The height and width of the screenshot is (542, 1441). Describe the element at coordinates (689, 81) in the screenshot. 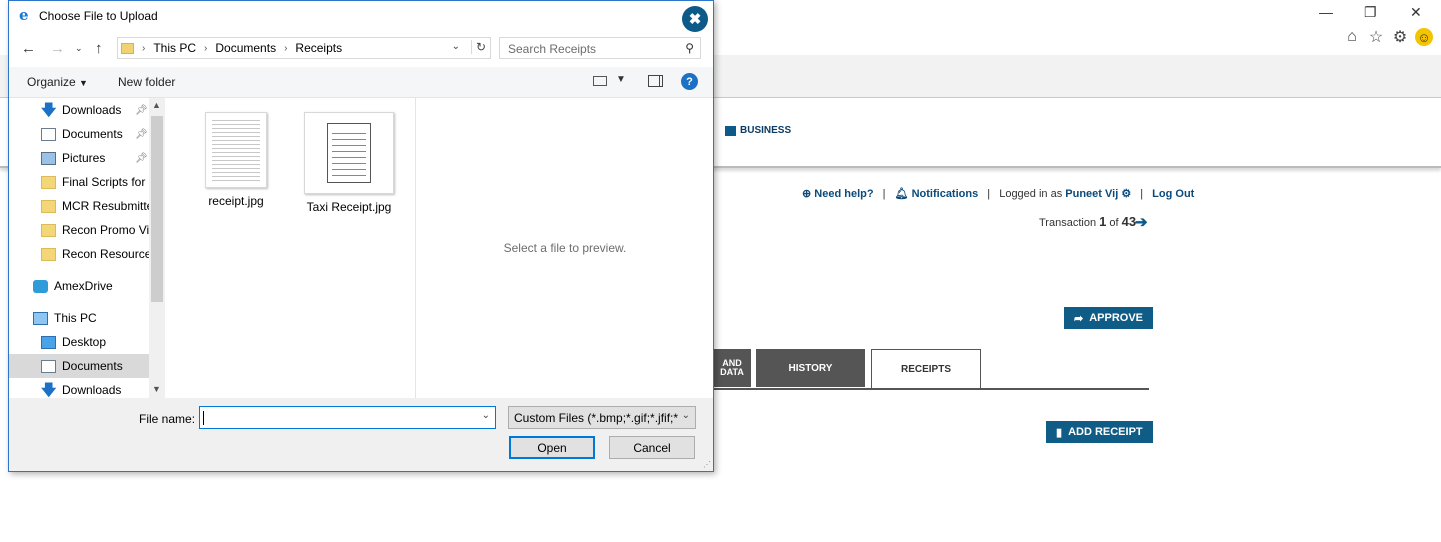

I see `help-icon: ?` at that location.